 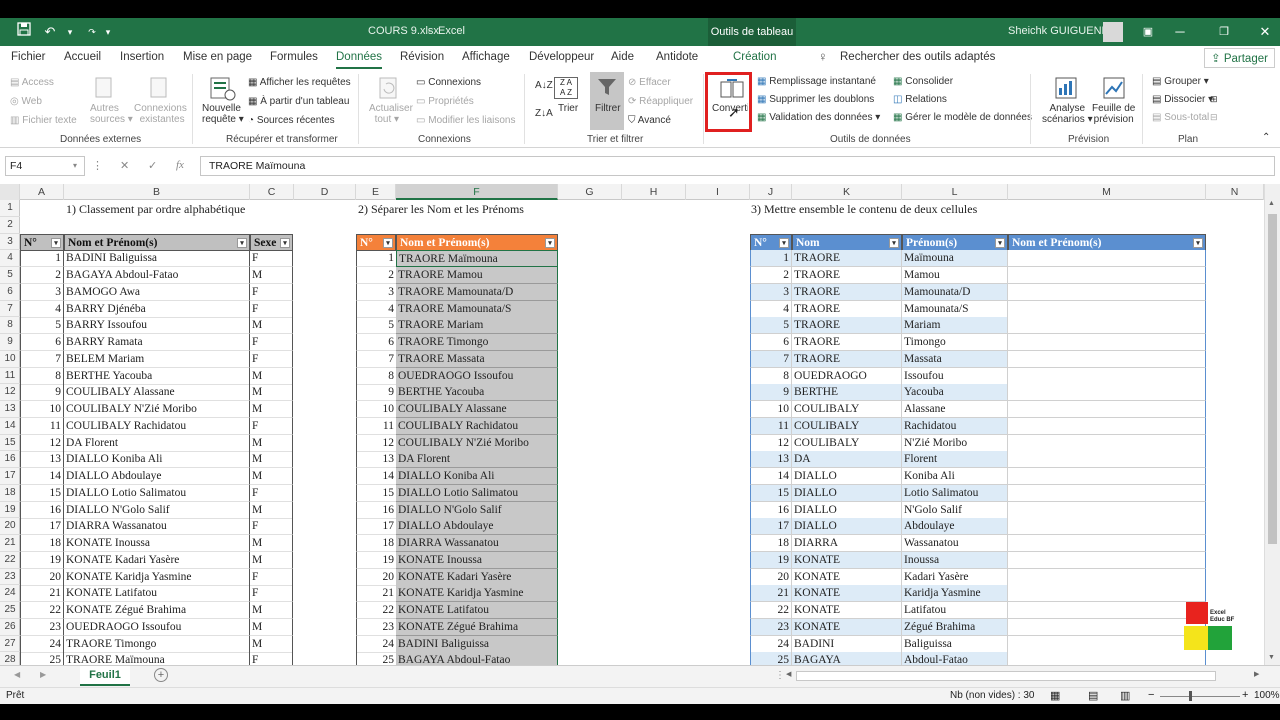 I want to click on row-header: 19, so click(x=10, y=510).